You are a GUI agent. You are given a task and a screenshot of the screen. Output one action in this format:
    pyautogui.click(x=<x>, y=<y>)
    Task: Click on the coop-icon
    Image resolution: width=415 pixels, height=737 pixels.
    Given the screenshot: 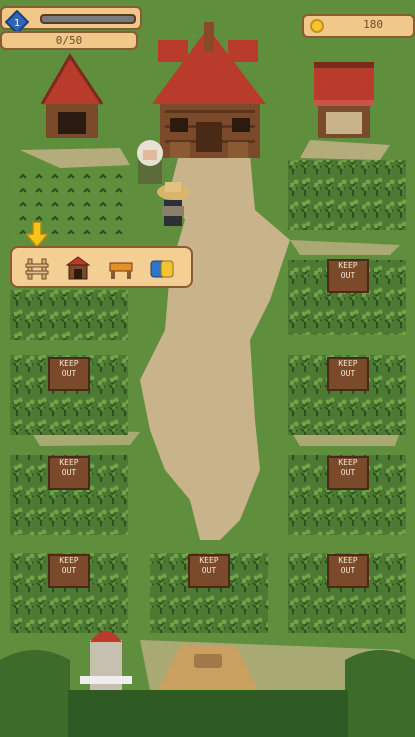 What is the action you would take?
    pyautogui.click(x=78, y=268)
    